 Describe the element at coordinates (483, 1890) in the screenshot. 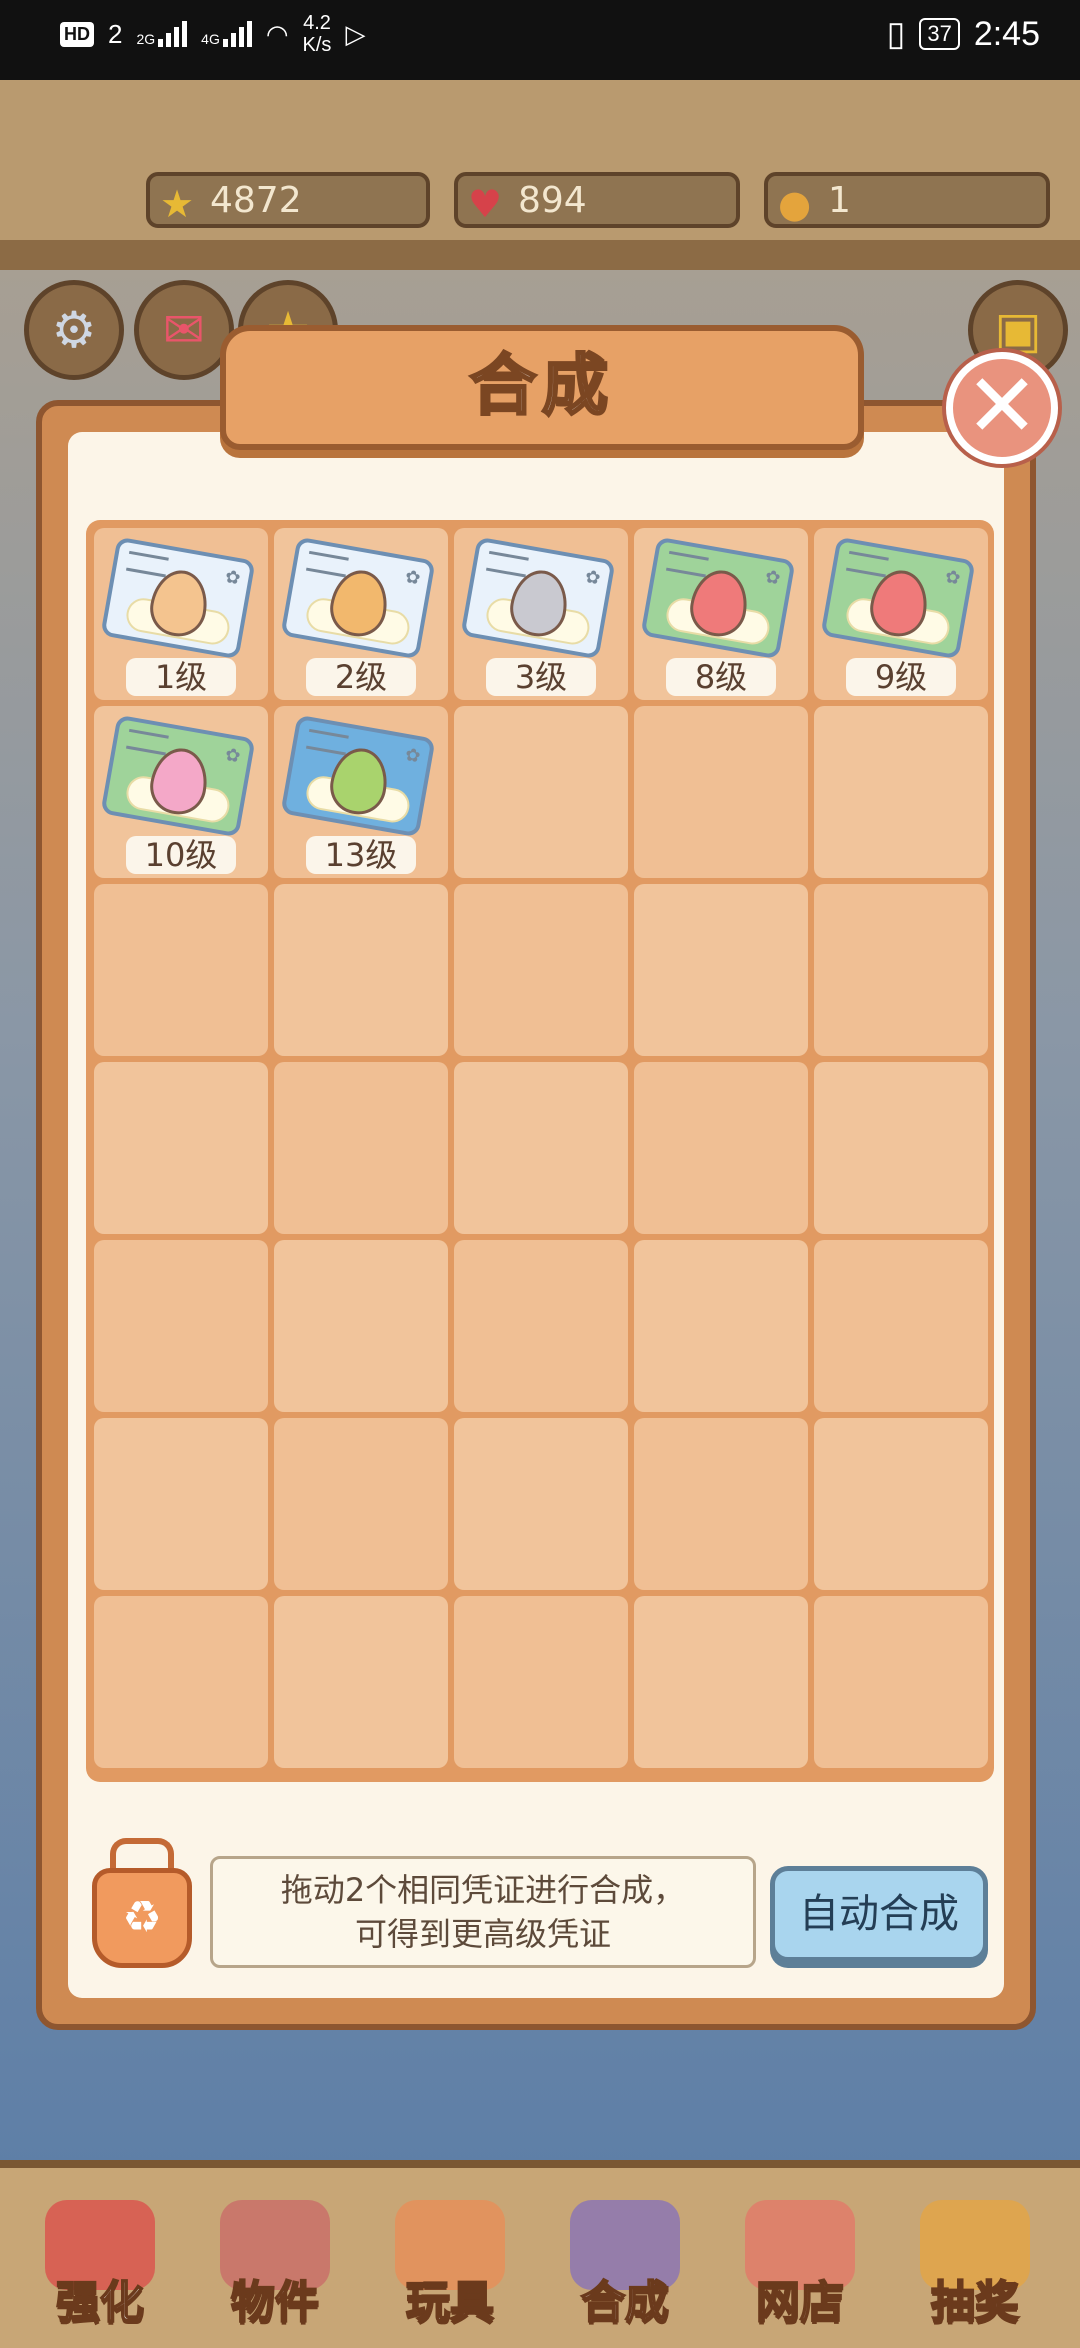

I see `hint-line-1: 拖动2个相同凭证进行合成，` at that location.